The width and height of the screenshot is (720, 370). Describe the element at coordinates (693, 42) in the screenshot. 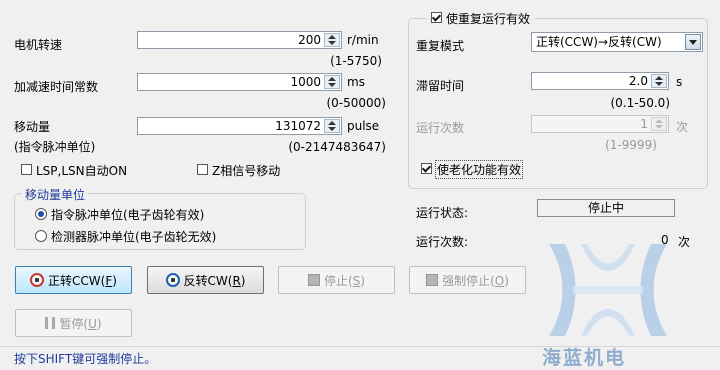

I see `chevron-down-icon` at that location.